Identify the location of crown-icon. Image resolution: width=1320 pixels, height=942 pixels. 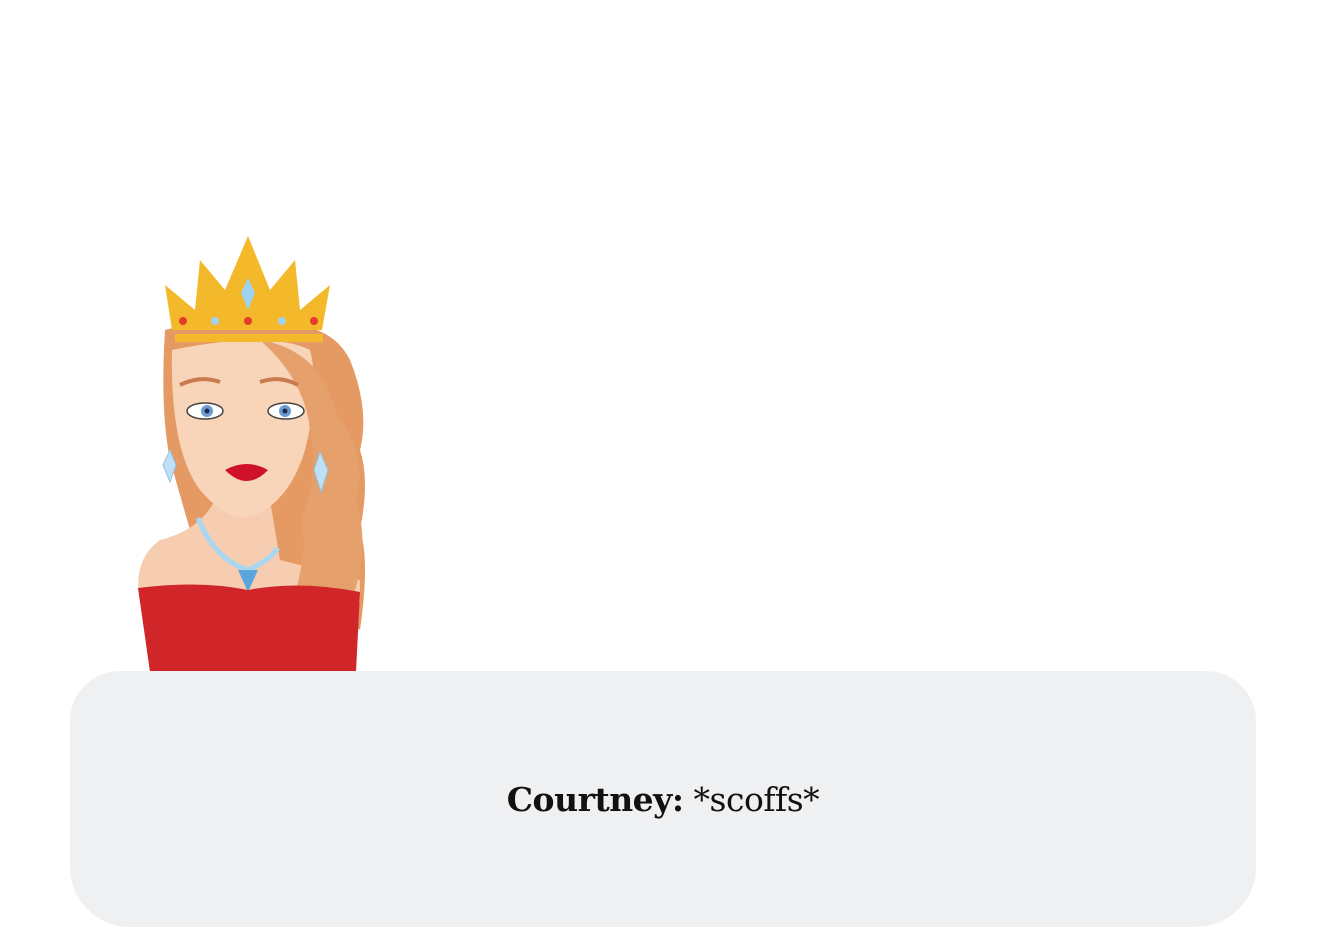
(247, 289).